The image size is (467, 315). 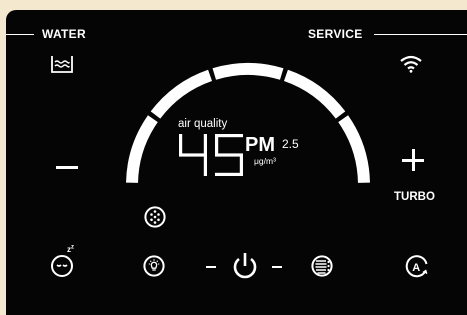 I want to click on power-button, so click(x=245, y=267).